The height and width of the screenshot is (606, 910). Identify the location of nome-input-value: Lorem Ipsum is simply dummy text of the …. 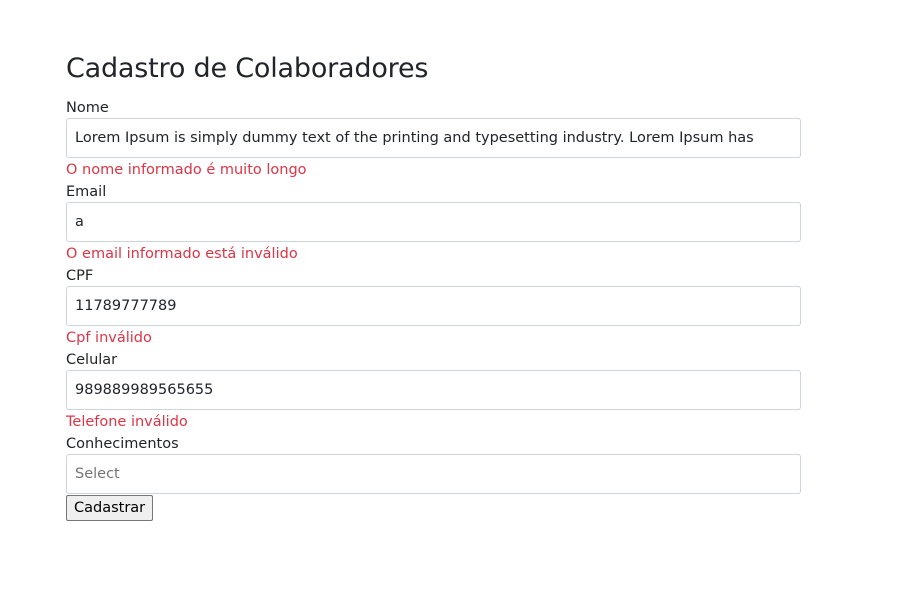
(414, 138).